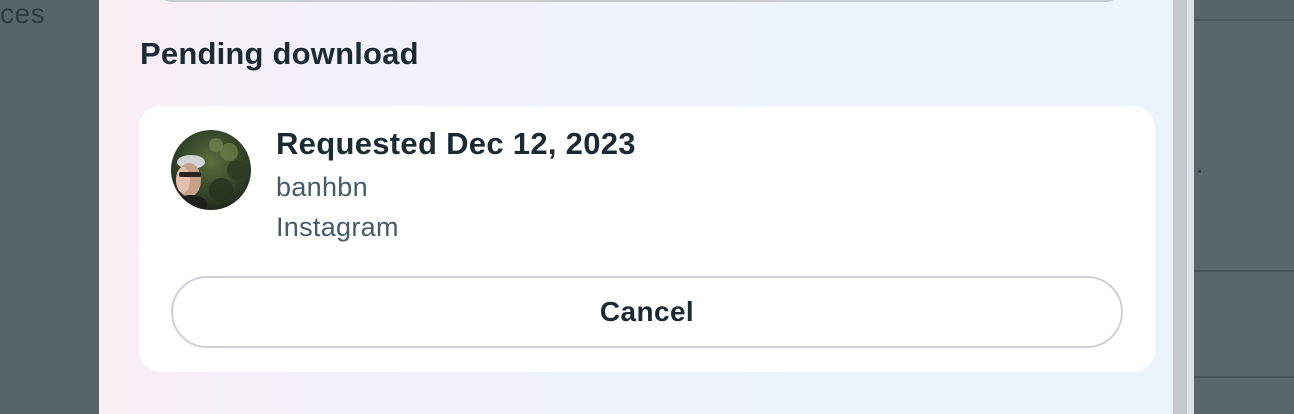  Describe the element at coordinates (1199, 171) in the screenshot. I see `background-dot` at that location.